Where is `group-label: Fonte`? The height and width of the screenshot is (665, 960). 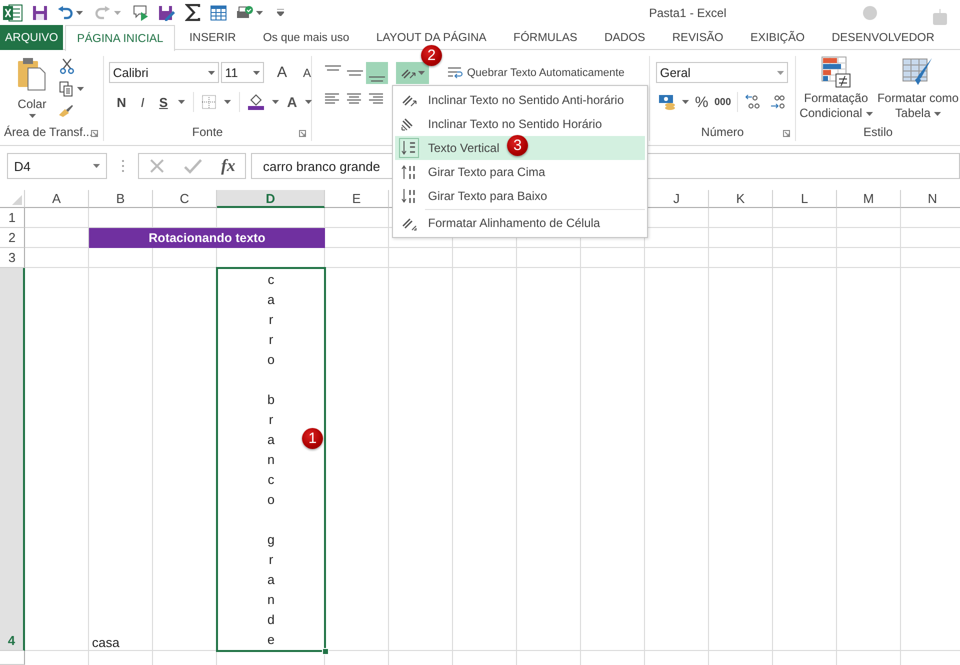 group-label: Fonte is located at coordinates (207, 132).